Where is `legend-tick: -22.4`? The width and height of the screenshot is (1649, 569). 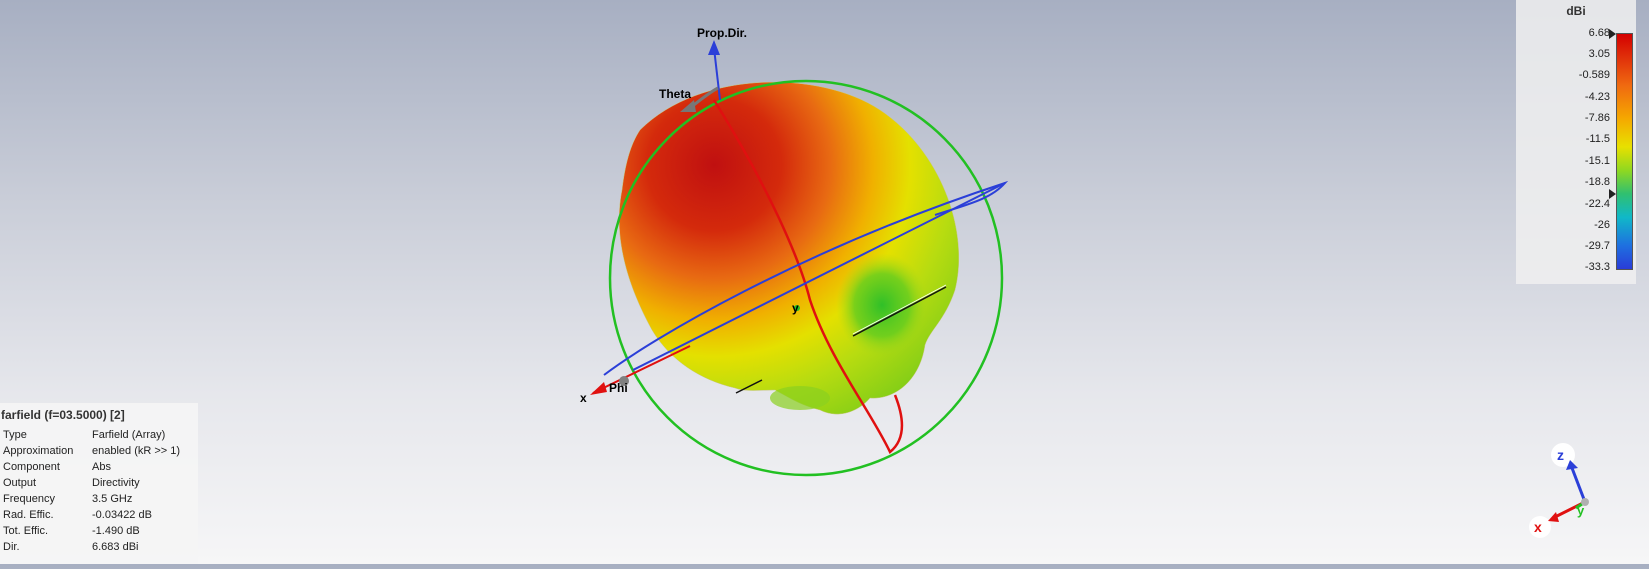
legend-tick: -22.4 is located at coordinates (1597, 204).